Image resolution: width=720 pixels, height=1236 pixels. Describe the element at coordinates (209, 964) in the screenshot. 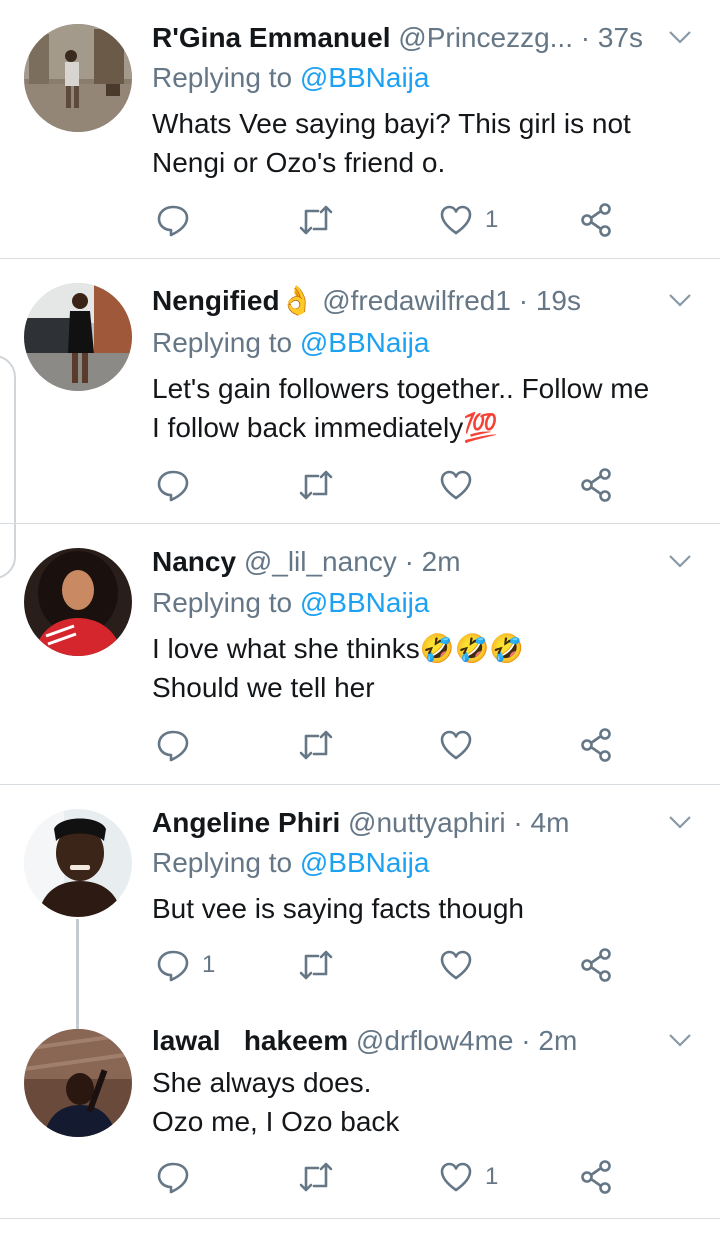

I see `reply-count: 1` at that location.